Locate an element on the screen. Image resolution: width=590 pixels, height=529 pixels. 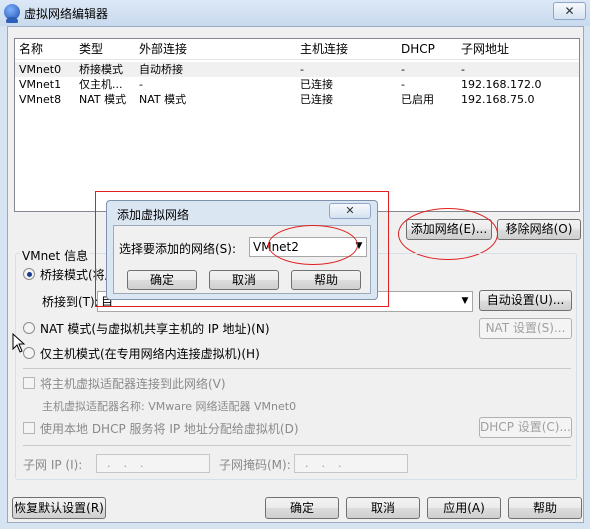
column-header-type: 类型 is located at coordinates (91, 49).